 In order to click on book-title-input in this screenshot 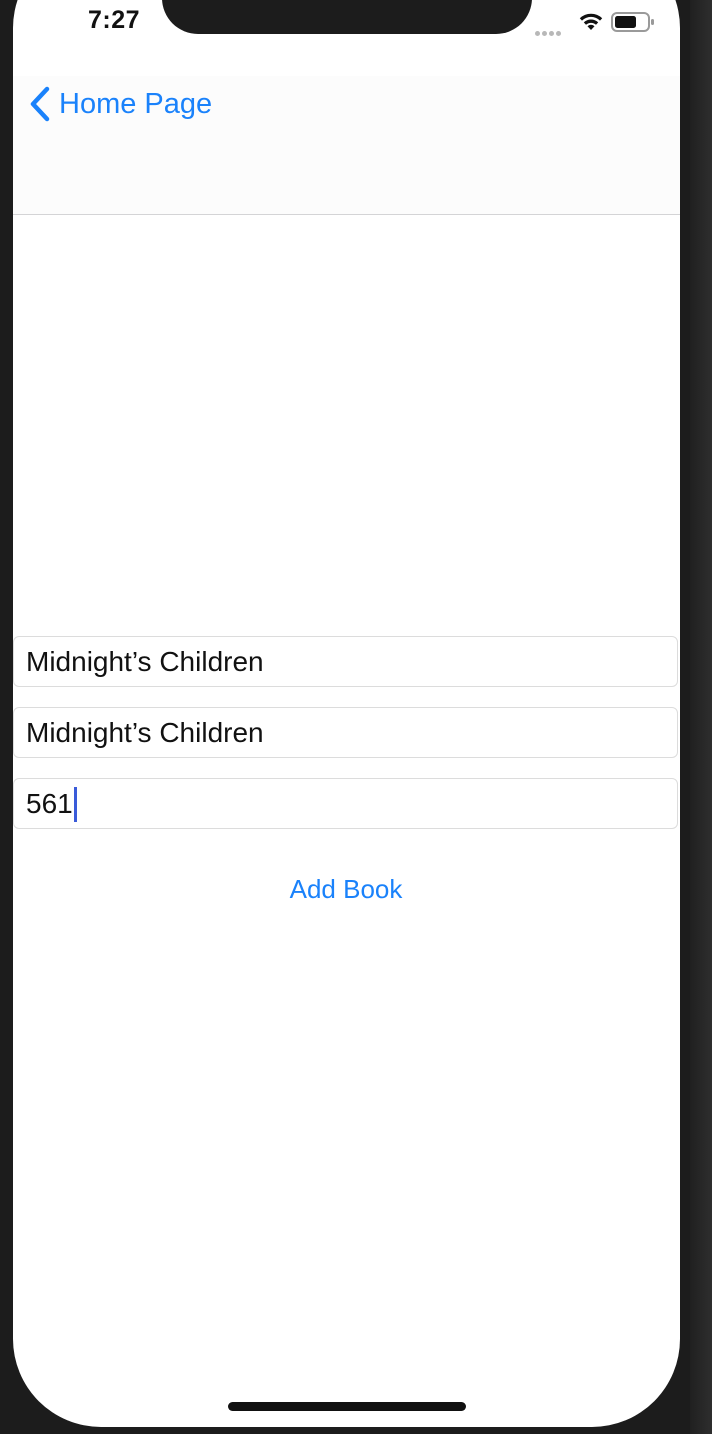, I will do `click(346, 661)`.